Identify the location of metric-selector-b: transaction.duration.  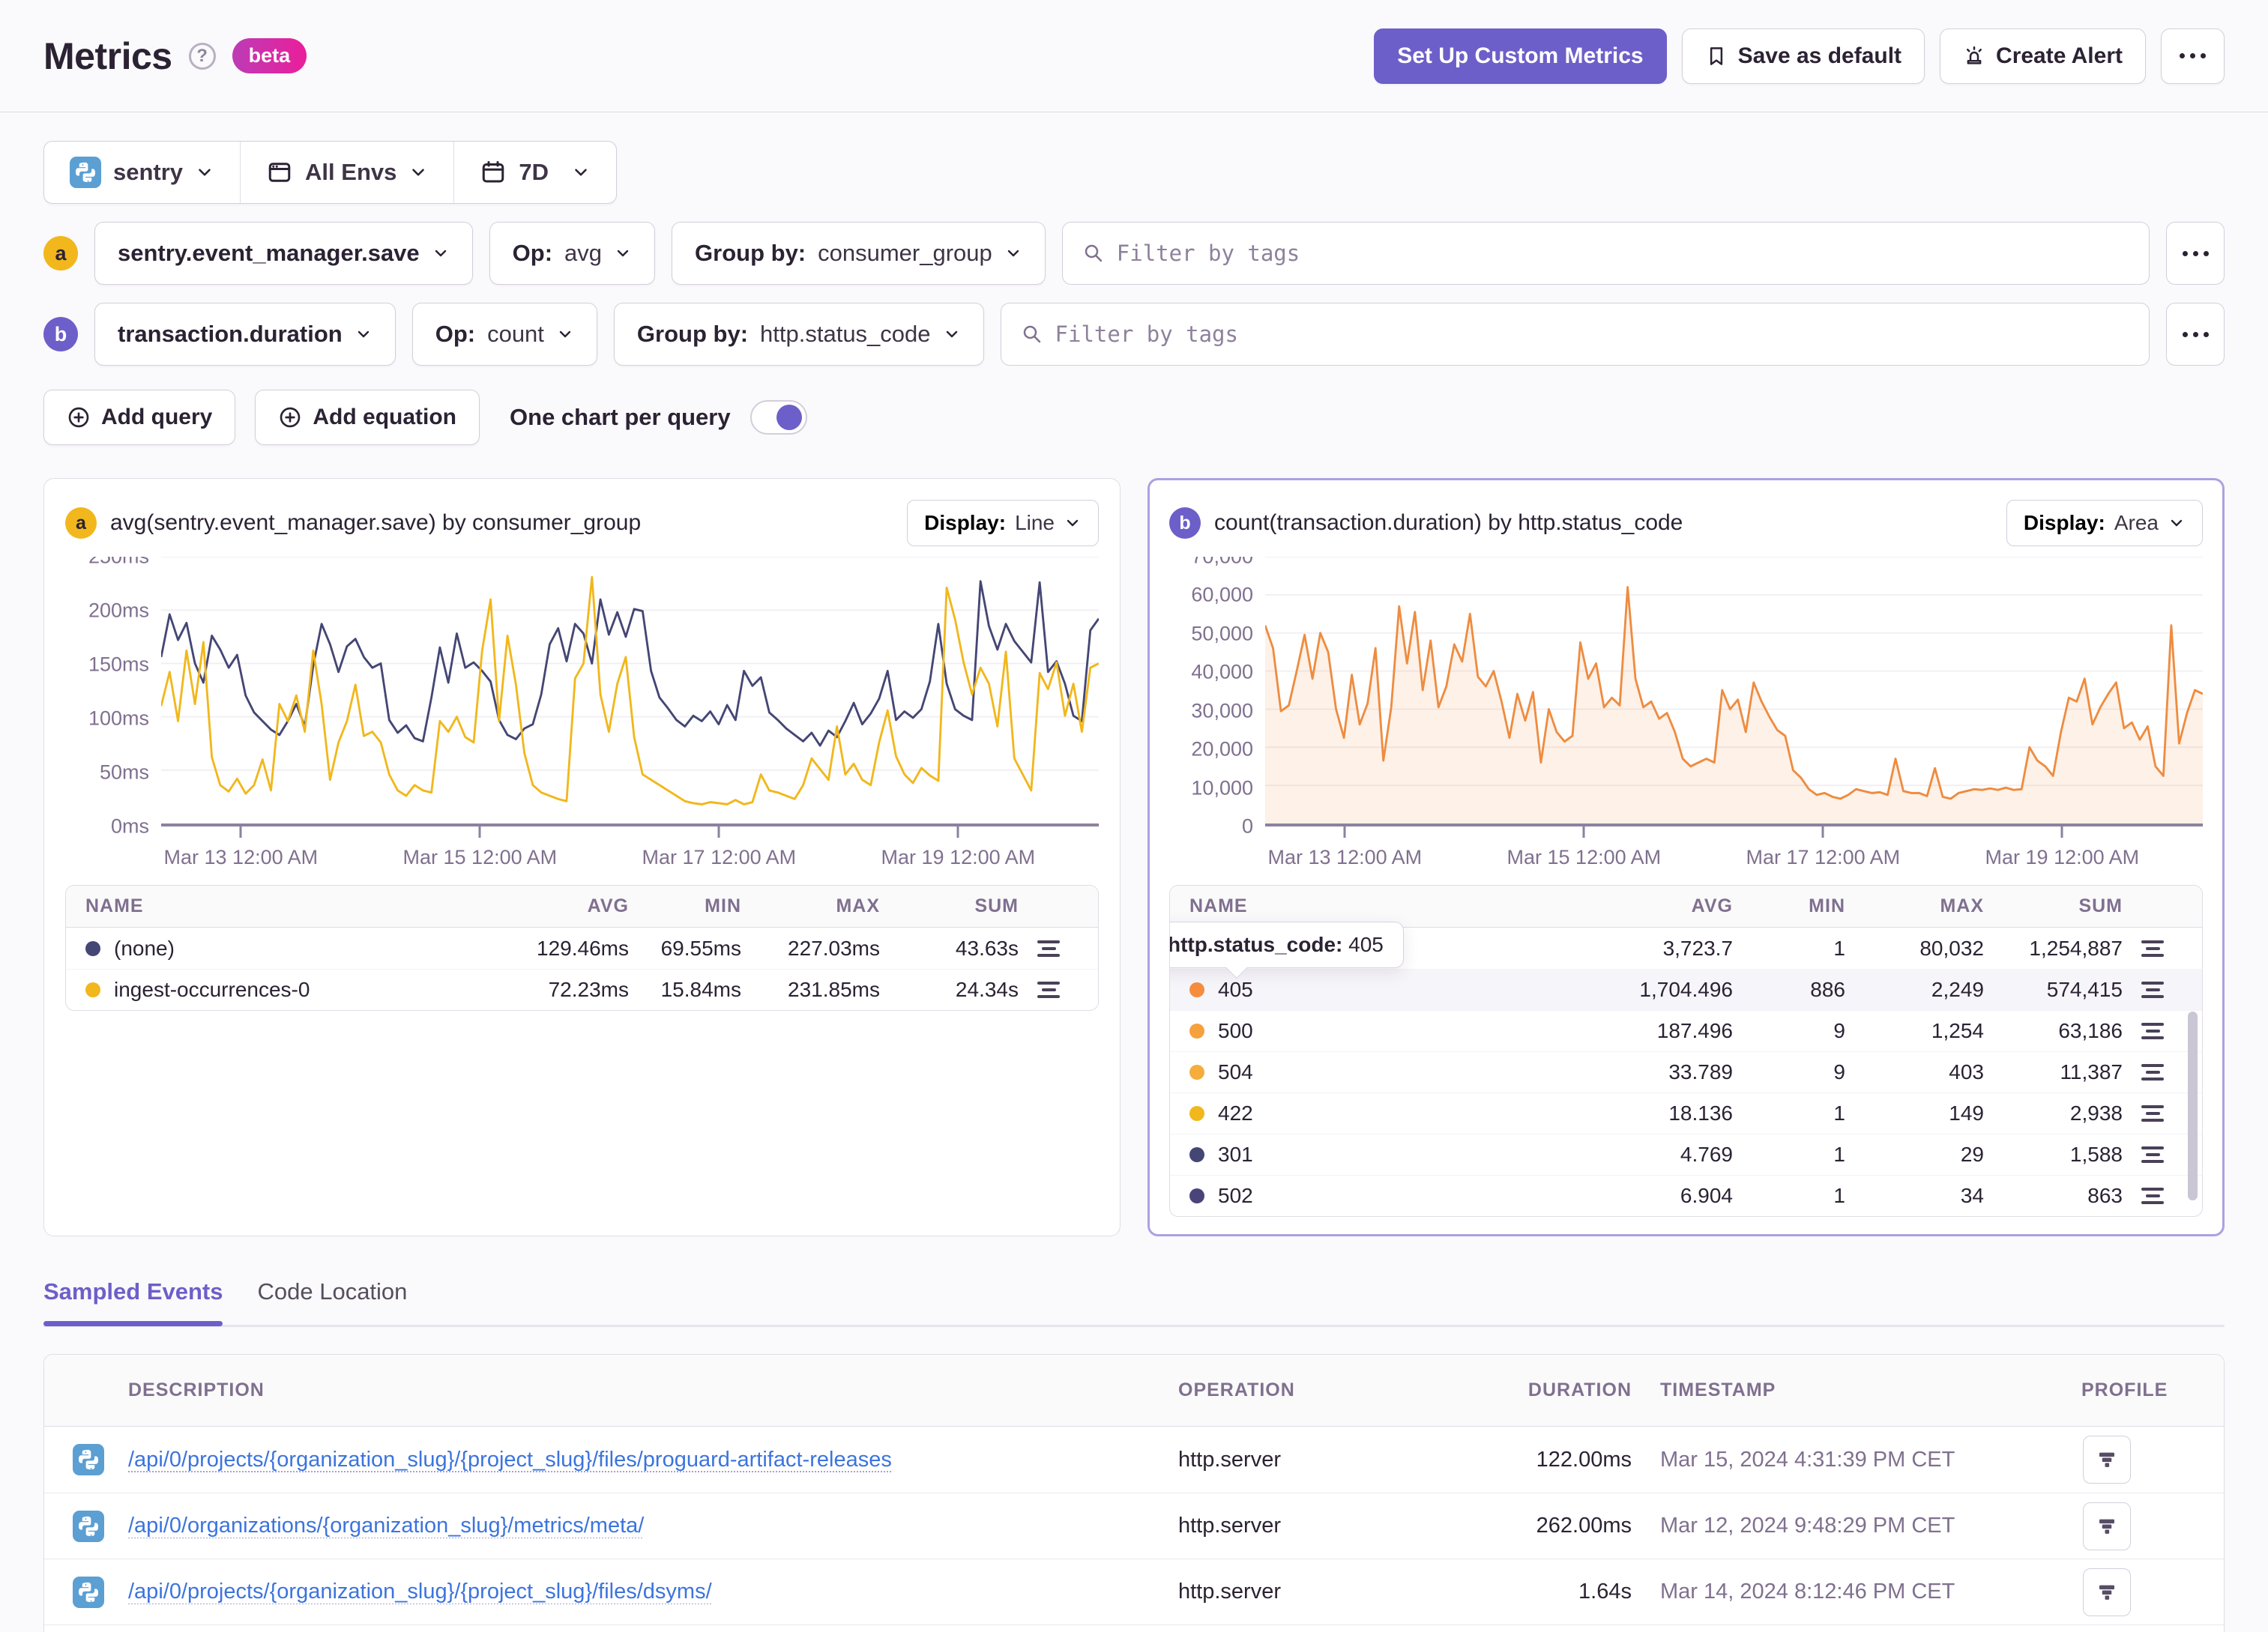
(245, 334).